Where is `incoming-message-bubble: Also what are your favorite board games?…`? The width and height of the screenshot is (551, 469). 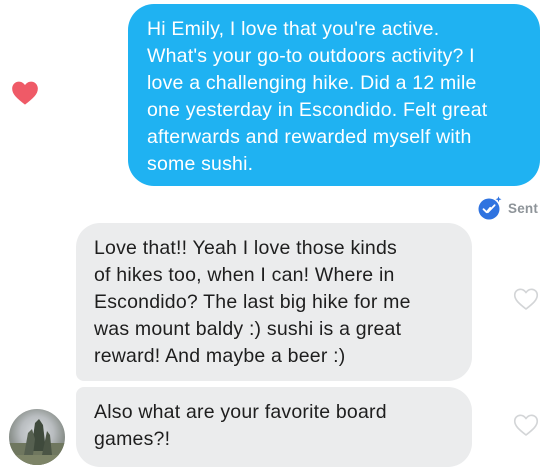
incoming-message-bubble: Also what are your favorite board games?… is located at coordinates (274, 427).